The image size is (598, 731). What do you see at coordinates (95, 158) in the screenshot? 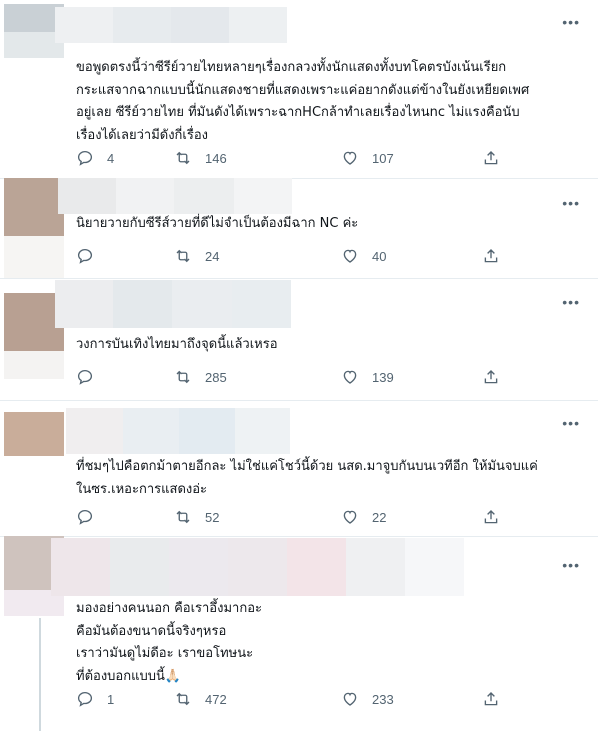
I see `reply-button: 4` at bounding box center [95, 158].